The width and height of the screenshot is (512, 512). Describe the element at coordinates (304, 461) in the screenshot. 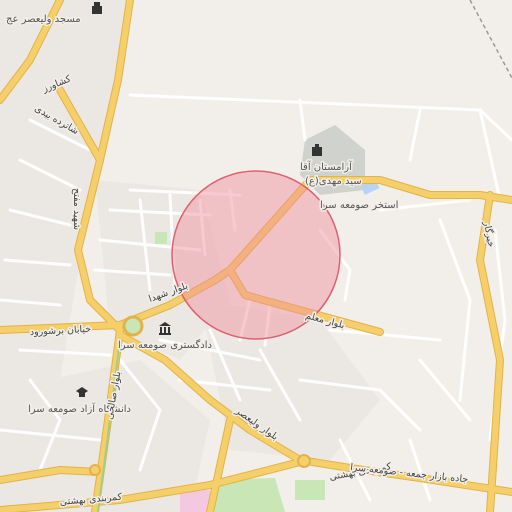

I see `roundabout-south` at that location.